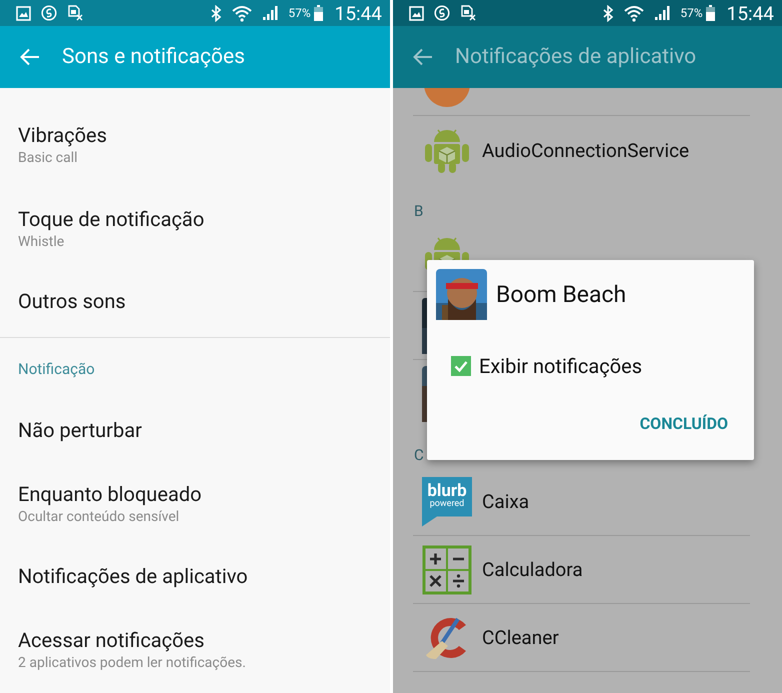 The height and width of the screenshot is (693, 782). I want to click on dialog-title: Boom Beach, so click(561, 294).